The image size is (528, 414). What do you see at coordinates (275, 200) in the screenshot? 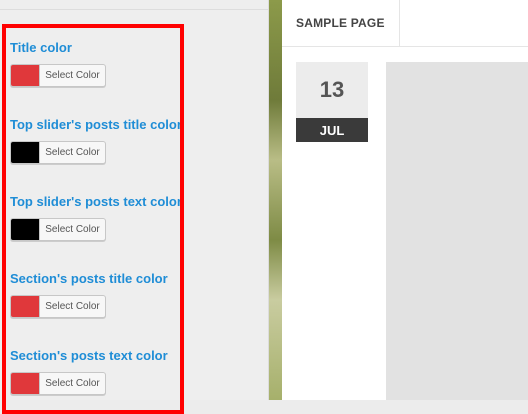
I see `background-photo-strip` at bounding box center [275, 200].